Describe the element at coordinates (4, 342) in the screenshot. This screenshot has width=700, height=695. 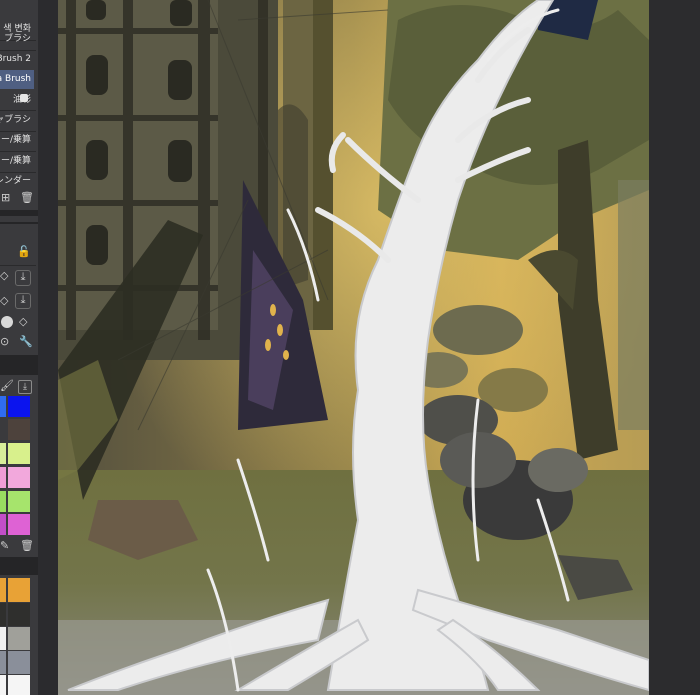
I see `settings-icon: ⊙` at that location.